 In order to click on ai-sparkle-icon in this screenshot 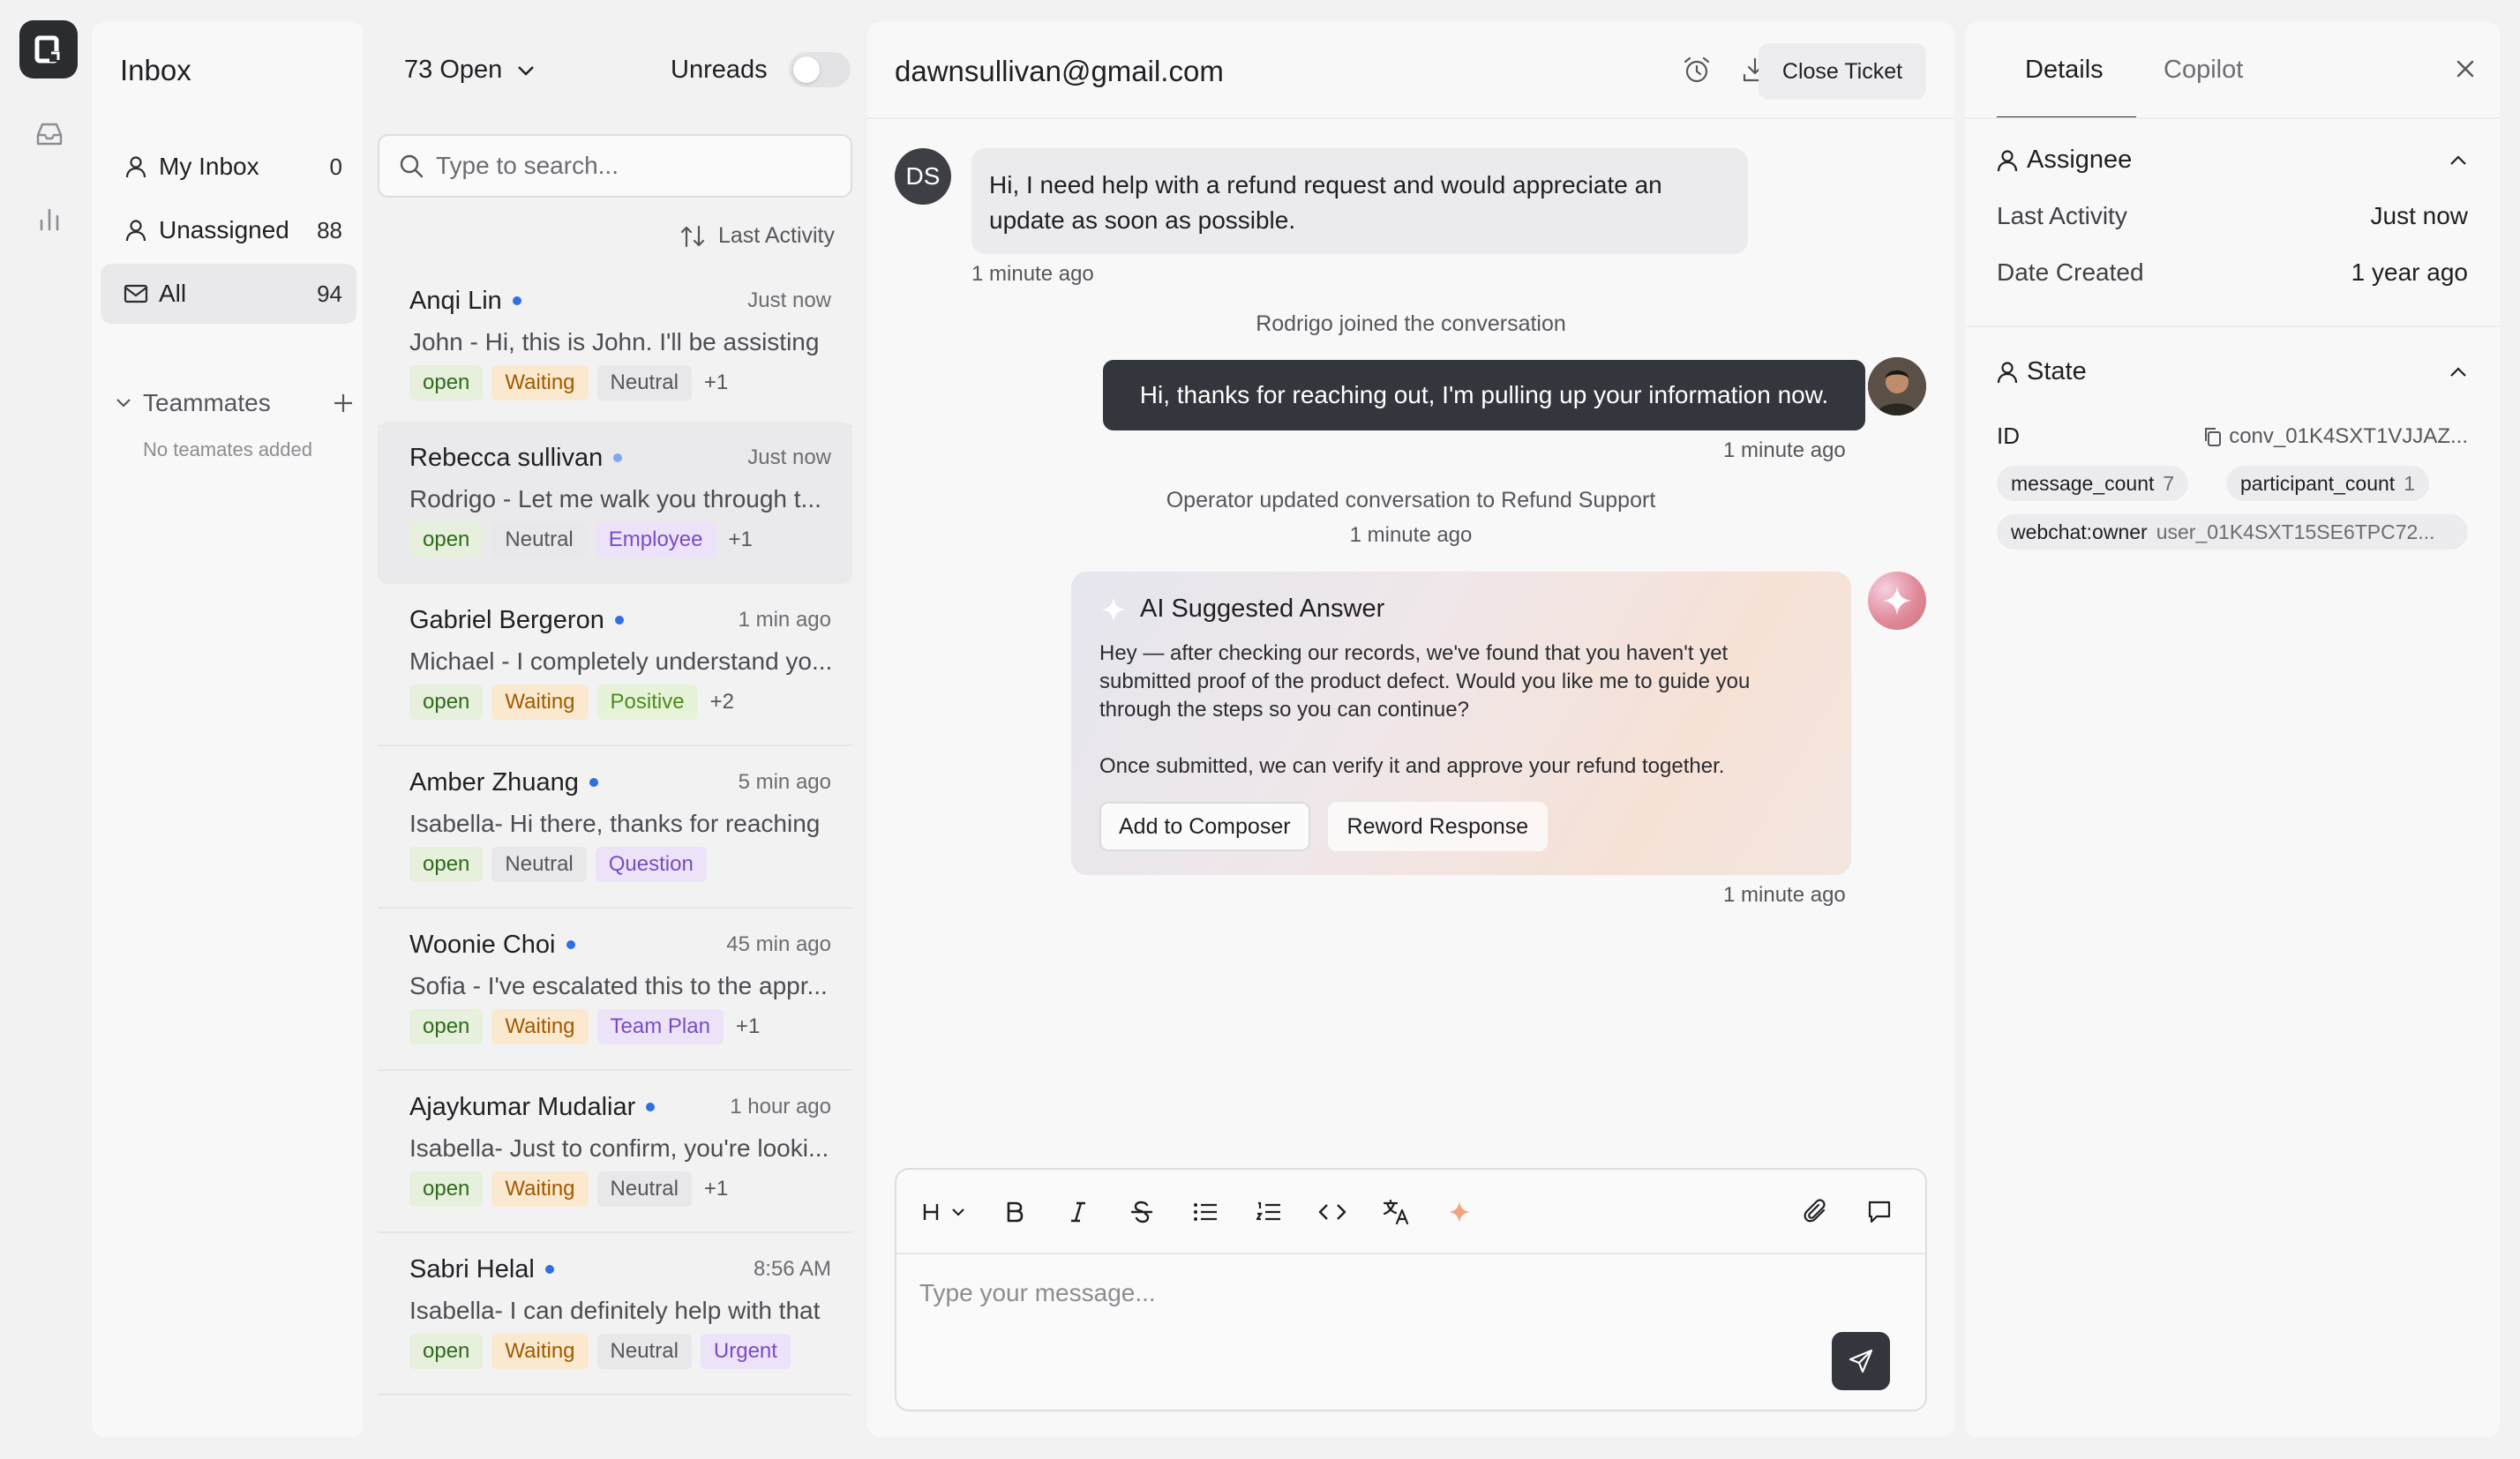, I will do `click(1459, 1212)`.